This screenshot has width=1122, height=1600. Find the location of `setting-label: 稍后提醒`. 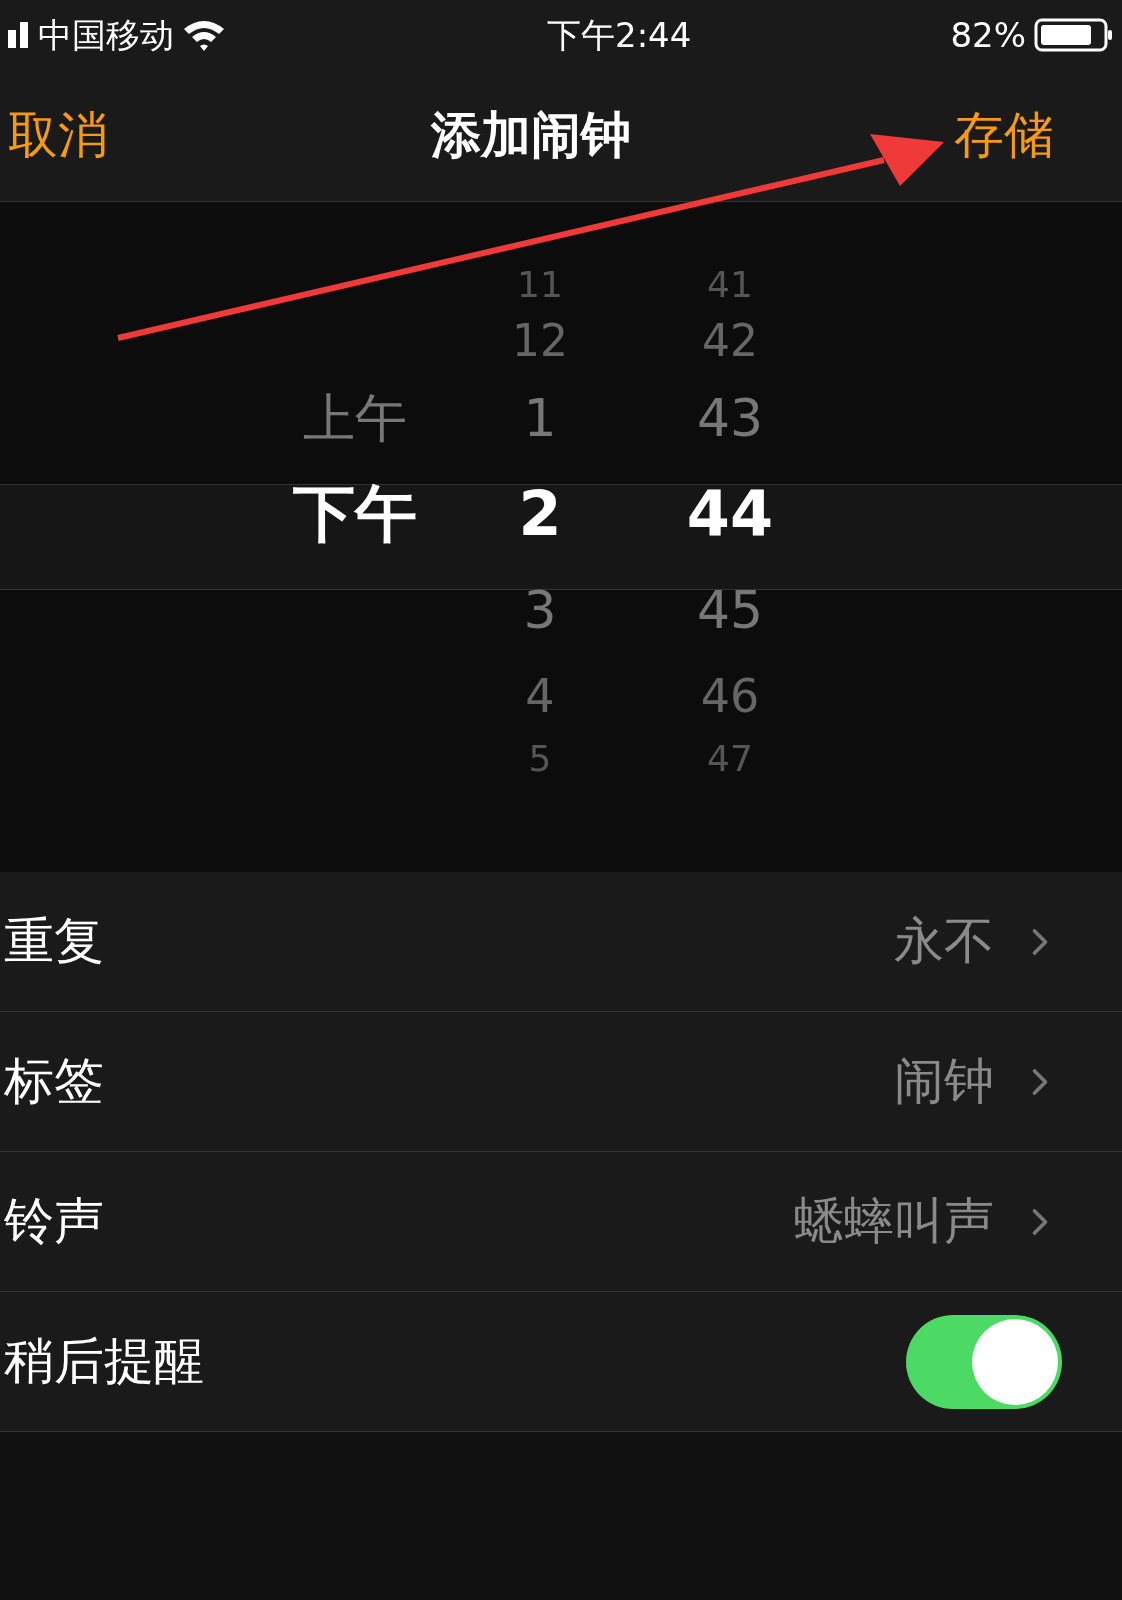

setting-label: 稍后提醒 is located at coordinates (104, 1361).